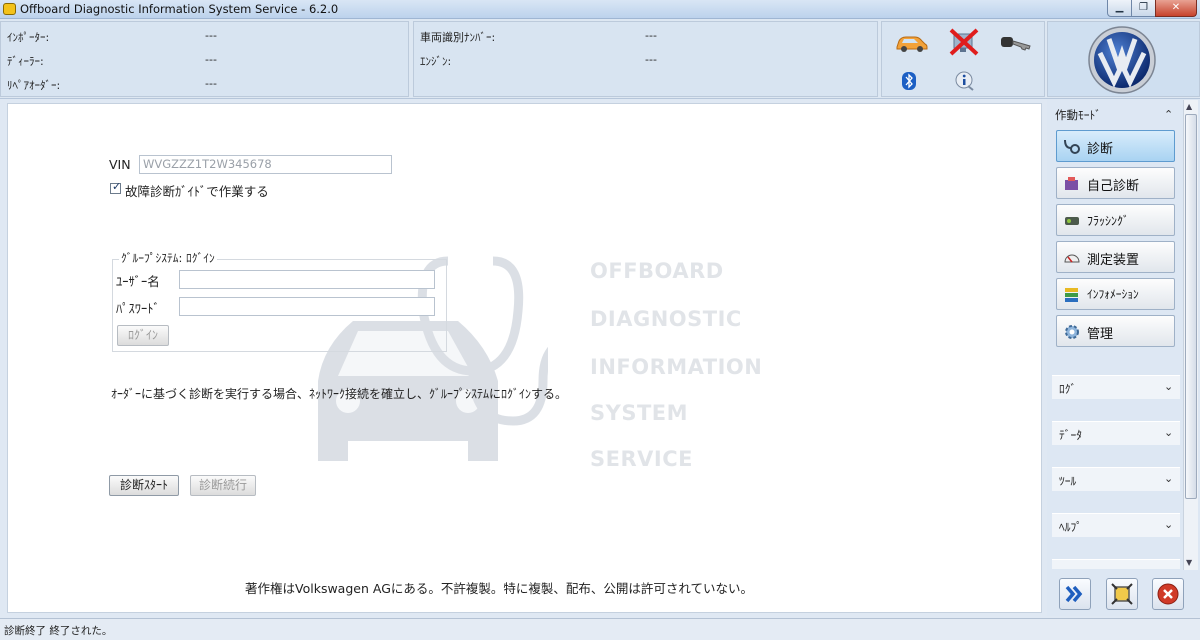  What do you see at coordinates (963, 59) in the screenshot?
I see `status-icons-panel` at bounding box center [963, 59].